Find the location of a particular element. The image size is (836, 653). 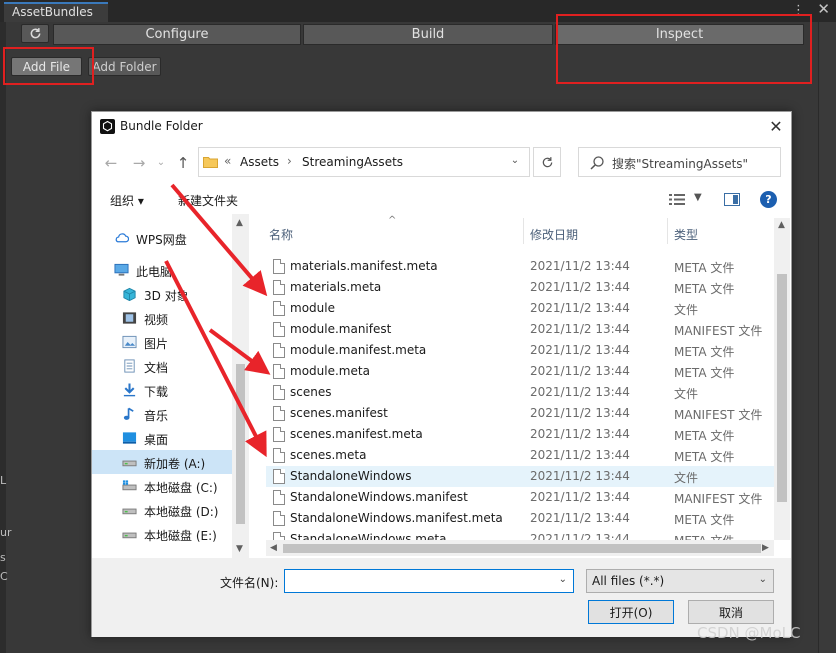

search-placeholder: 搜索"StreamingAssets" is located at coordinates (680, 164).